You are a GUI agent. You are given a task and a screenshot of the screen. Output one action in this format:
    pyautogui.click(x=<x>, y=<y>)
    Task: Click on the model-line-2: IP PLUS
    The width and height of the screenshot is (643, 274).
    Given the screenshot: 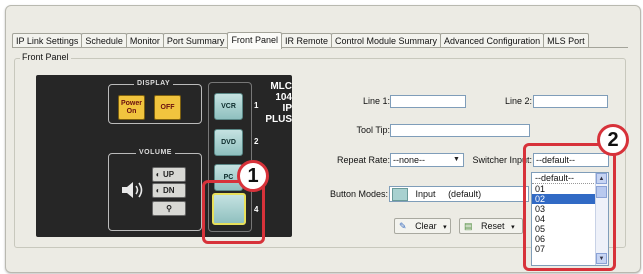 What is the action you would take?
    pyautogui.click(x=278, y=114)
    